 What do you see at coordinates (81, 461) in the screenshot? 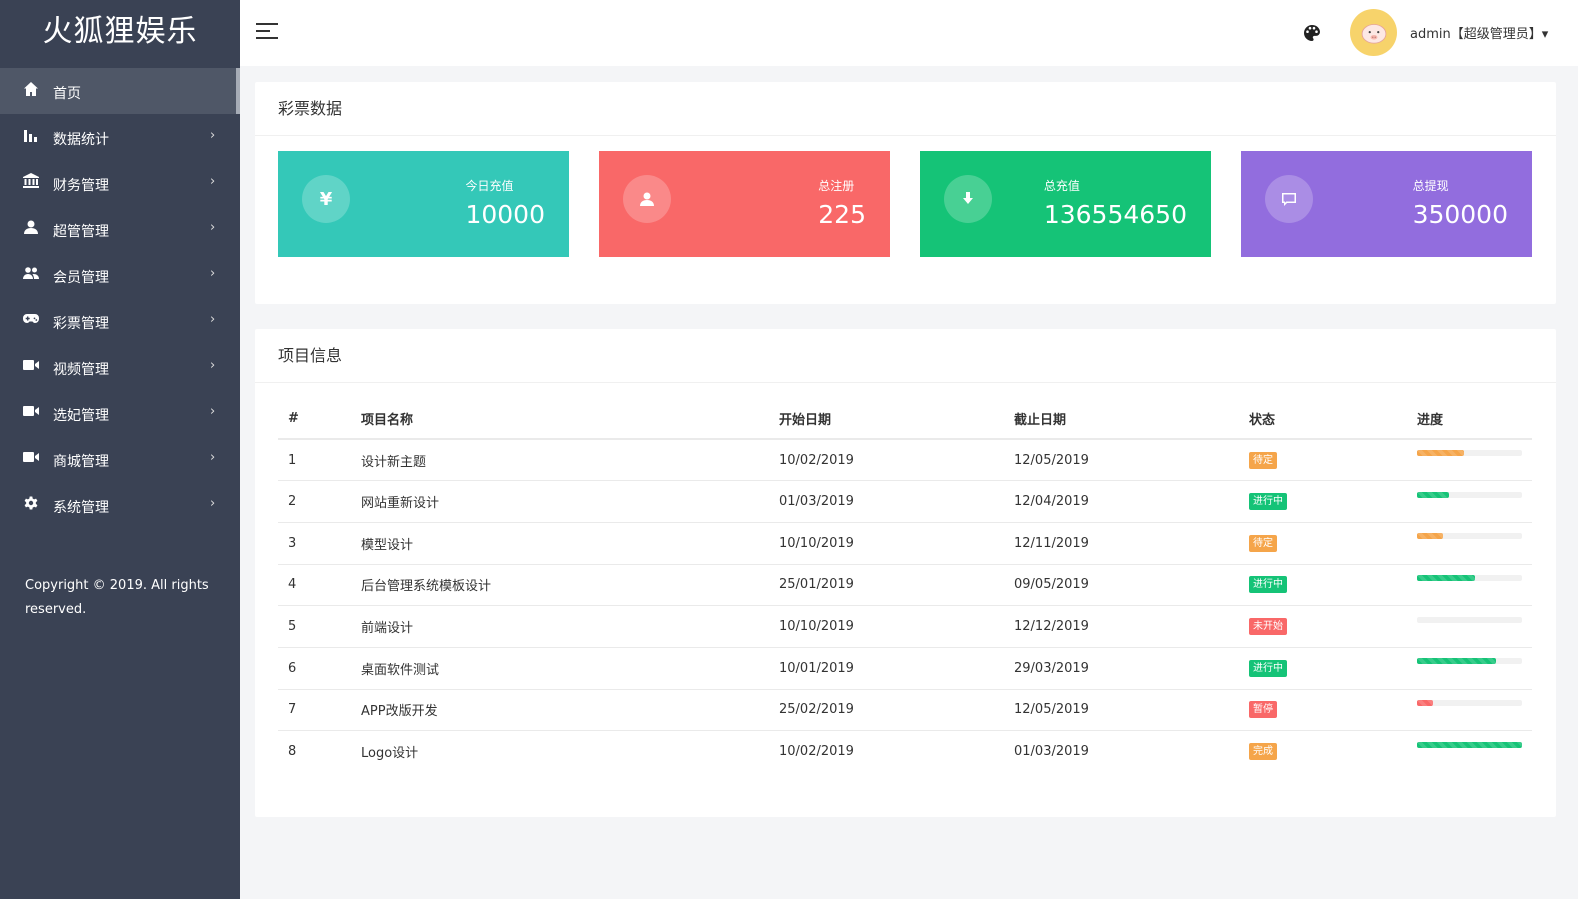
I see `sidebar-item-label: 商城管理` at bounding box center [81, 461].